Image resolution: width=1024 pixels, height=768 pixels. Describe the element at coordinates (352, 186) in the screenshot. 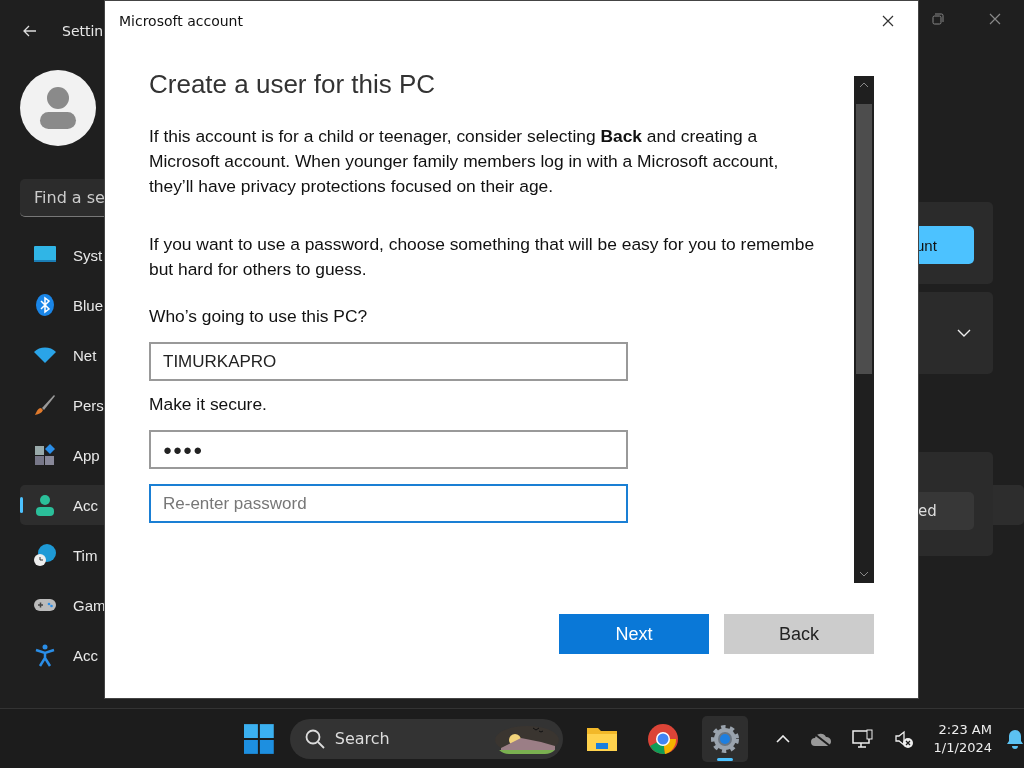

I see `paragraph-line: they’ll have privacy protections focused on their age.` at that location.